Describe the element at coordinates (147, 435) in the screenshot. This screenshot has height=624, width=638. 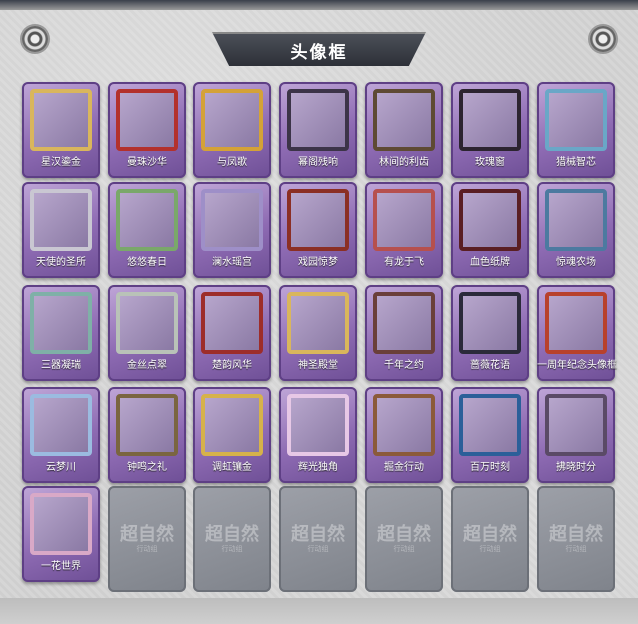
I see `avatar-frame-card: 钟鸣之礼` at that location.